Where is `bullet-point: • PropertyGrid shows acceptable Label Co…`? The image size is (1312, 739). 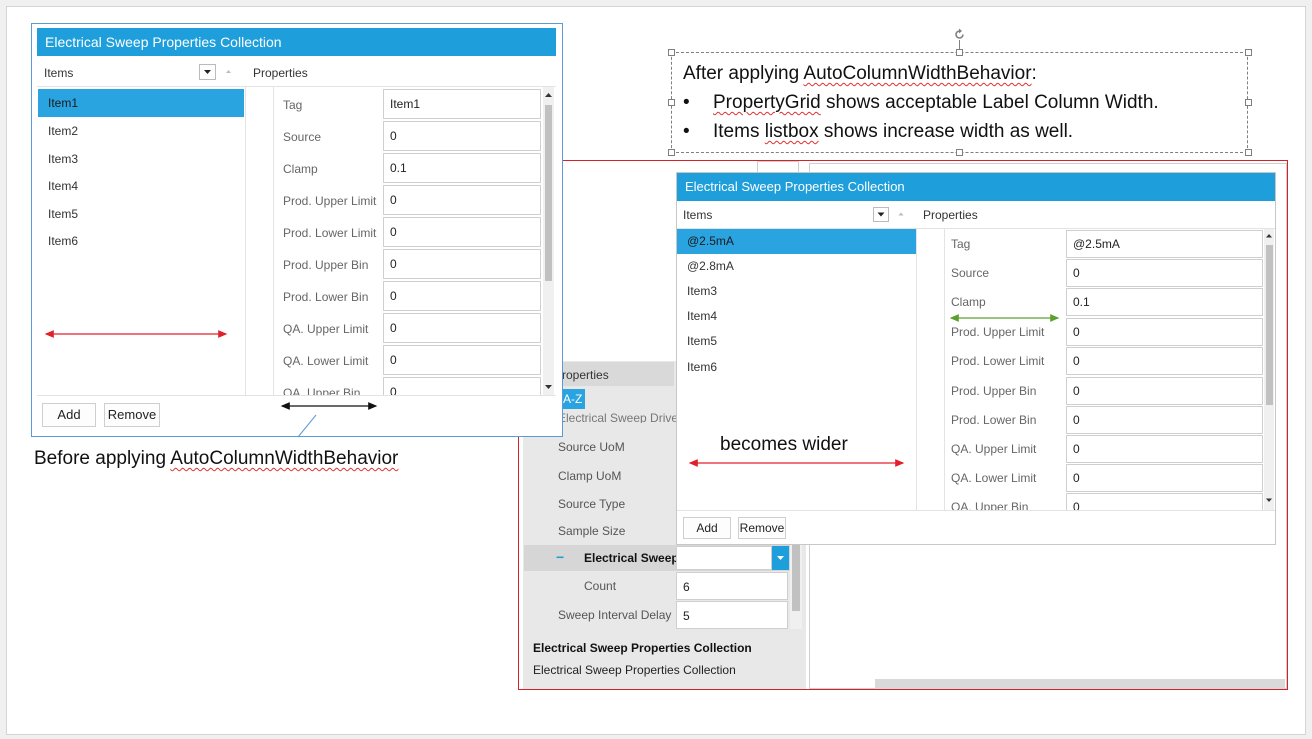 bullet-point: • PropertyGrid shows acceptable Label Co… is located at coordinates (921, 103).